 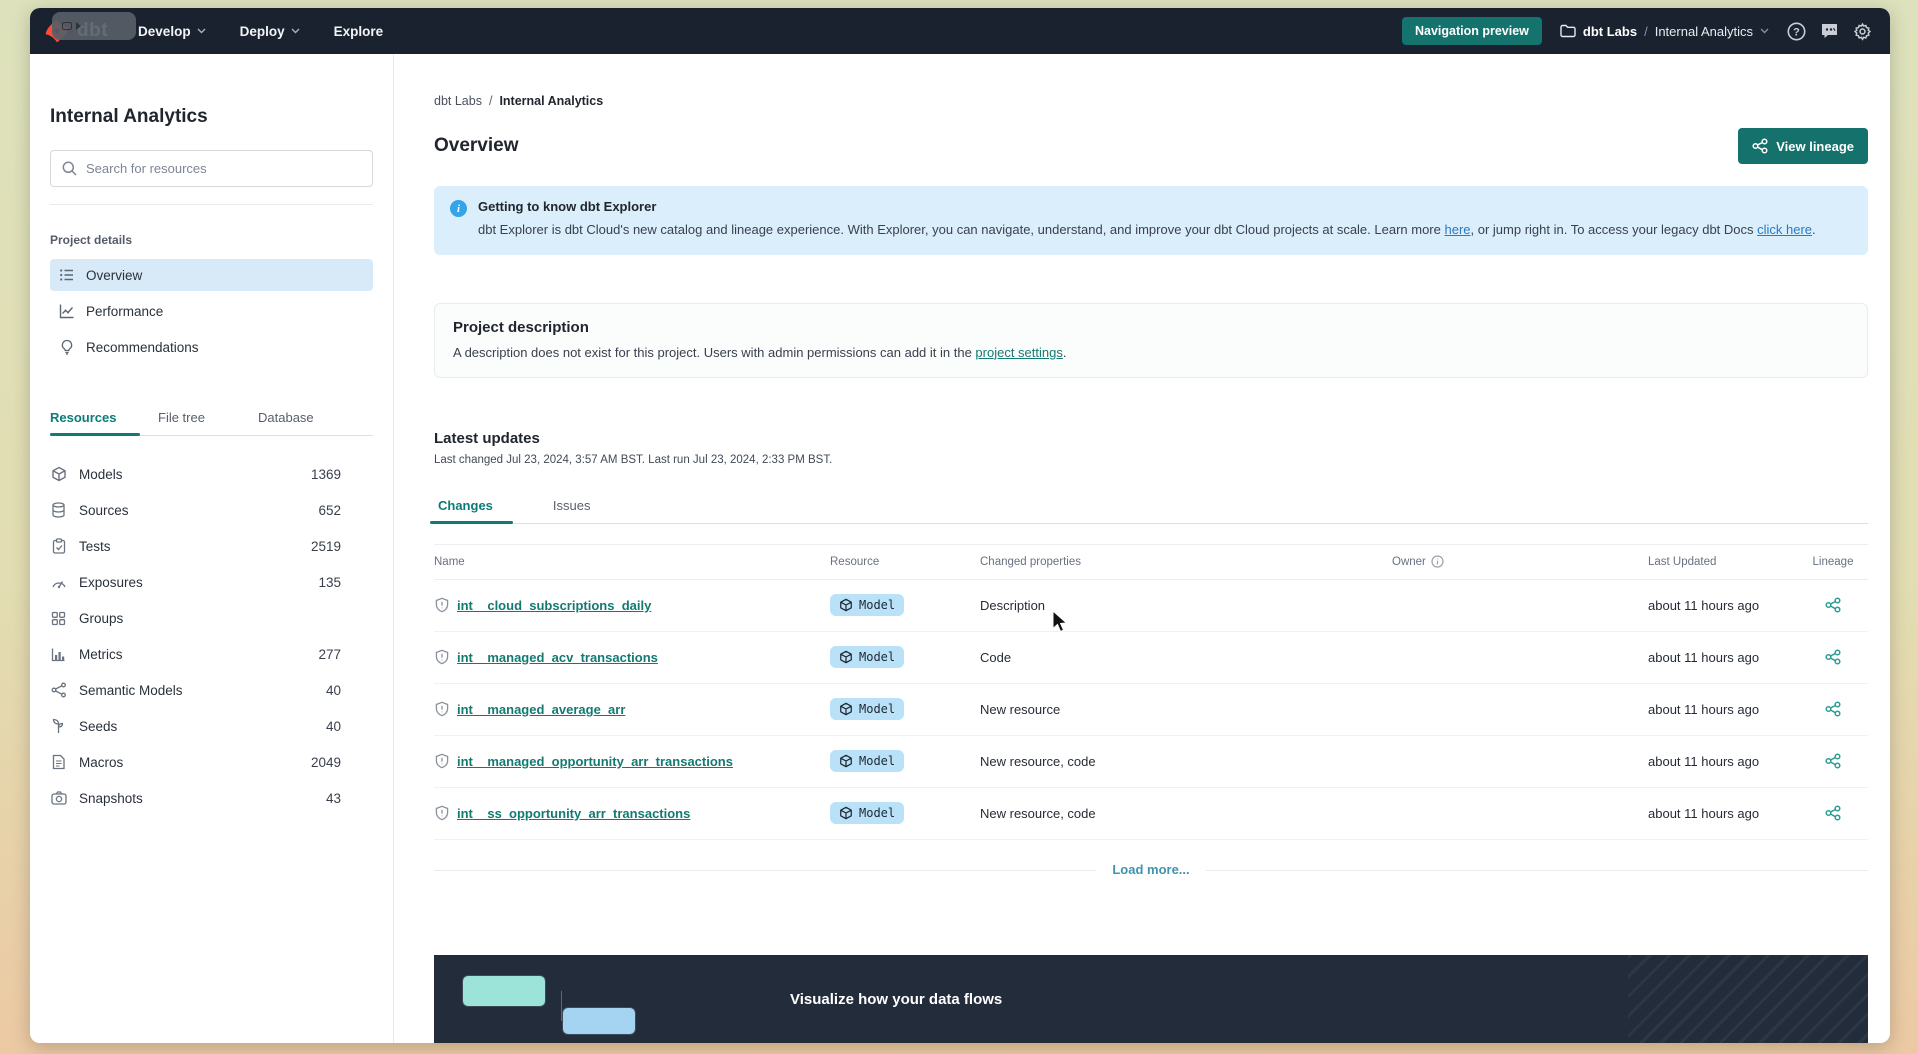 What do you see at coordinates (329, 654) in the screenshot?
I see `resource-count: 277` at bounding box center [329, 654].